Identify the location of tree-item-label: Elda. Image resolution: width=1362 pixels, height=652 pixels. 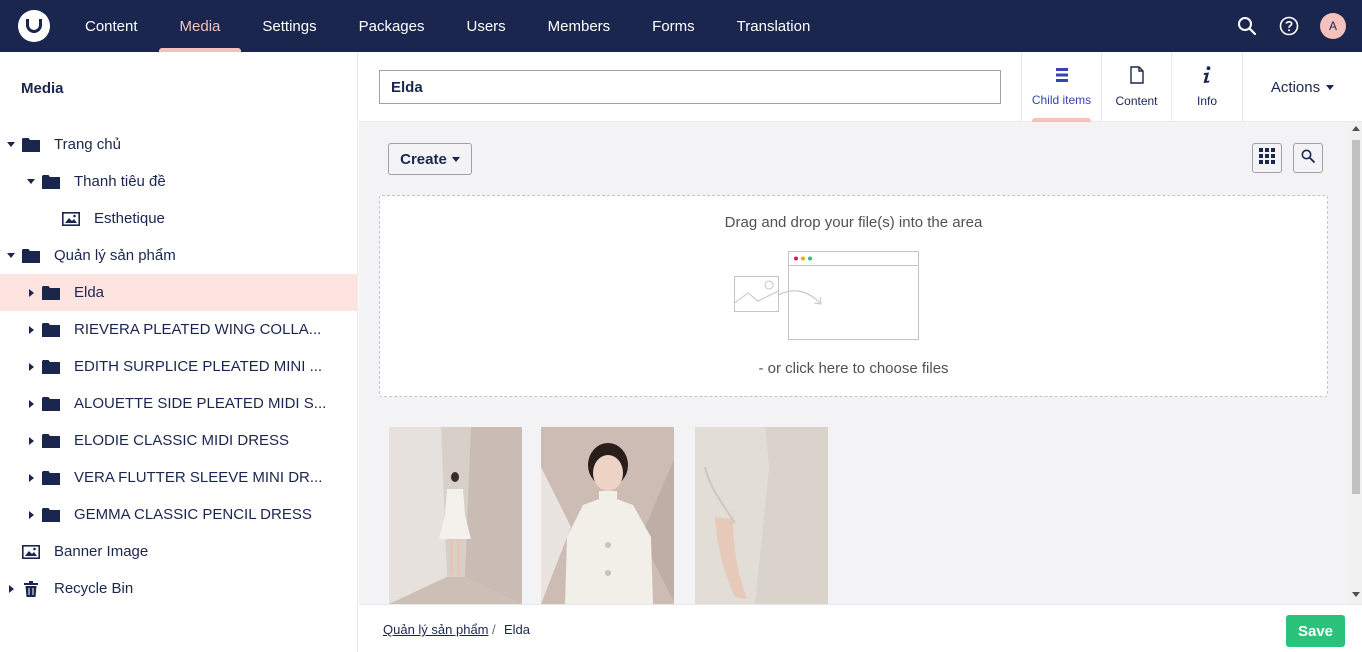
(89, 292).